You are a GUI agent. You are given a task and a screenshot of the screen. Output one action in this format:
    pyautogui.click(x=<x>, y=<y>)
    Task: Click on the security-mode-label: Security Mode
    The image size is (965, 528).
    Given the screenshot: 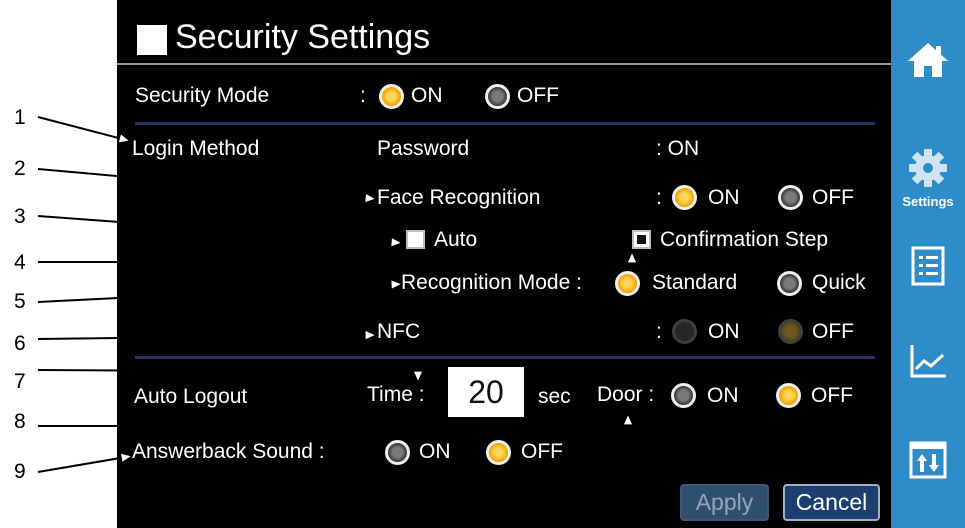 What is the action you would take?
    pyautogui.click(x=202, y=95)
    